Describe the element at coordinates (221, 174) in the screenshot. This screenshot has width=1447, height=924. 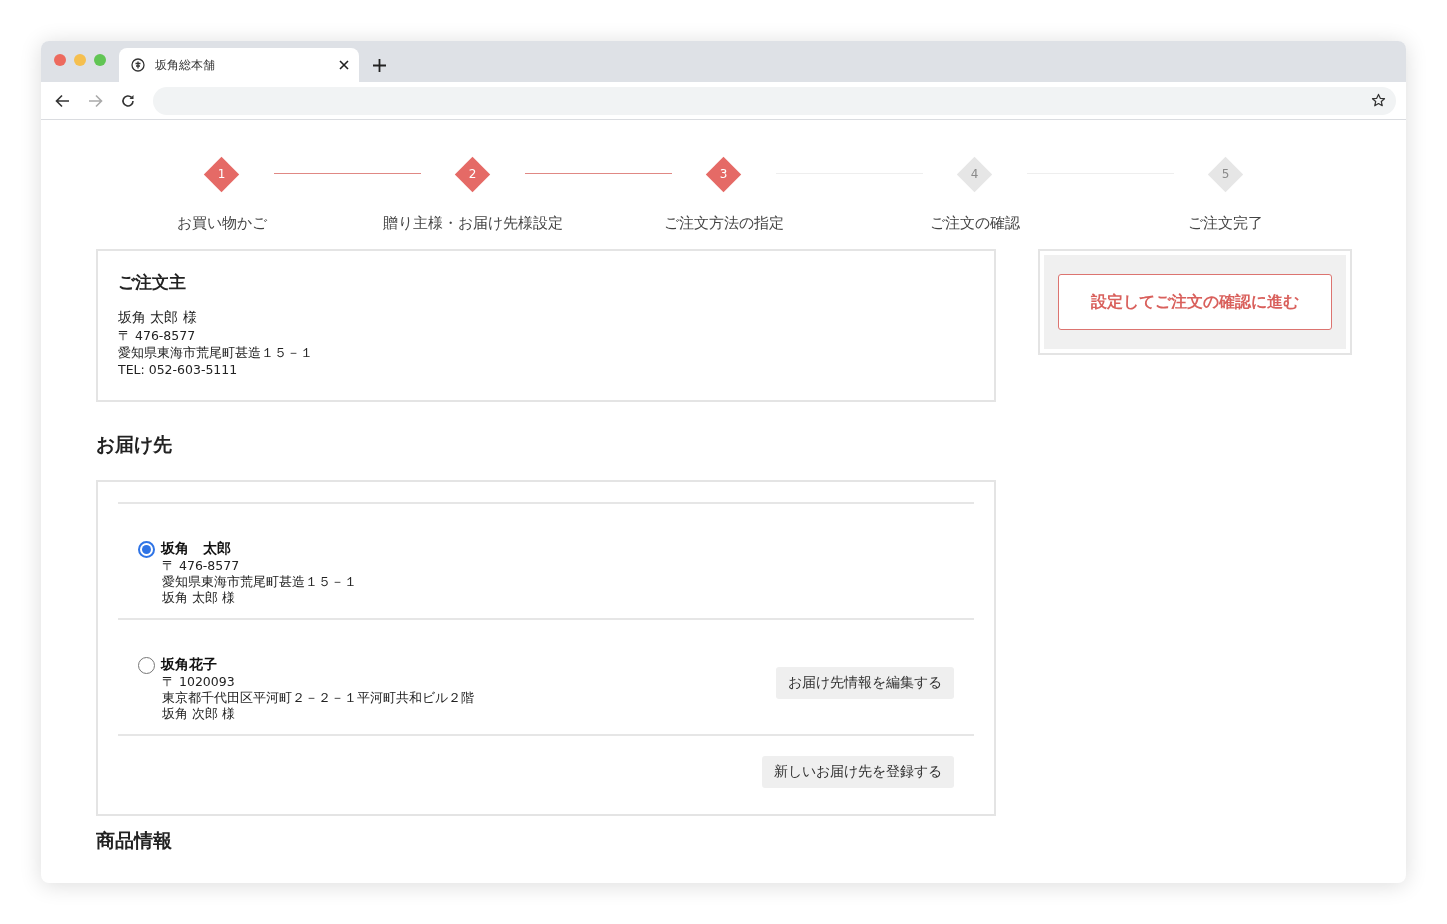
I see `step-number: 1` at that location.